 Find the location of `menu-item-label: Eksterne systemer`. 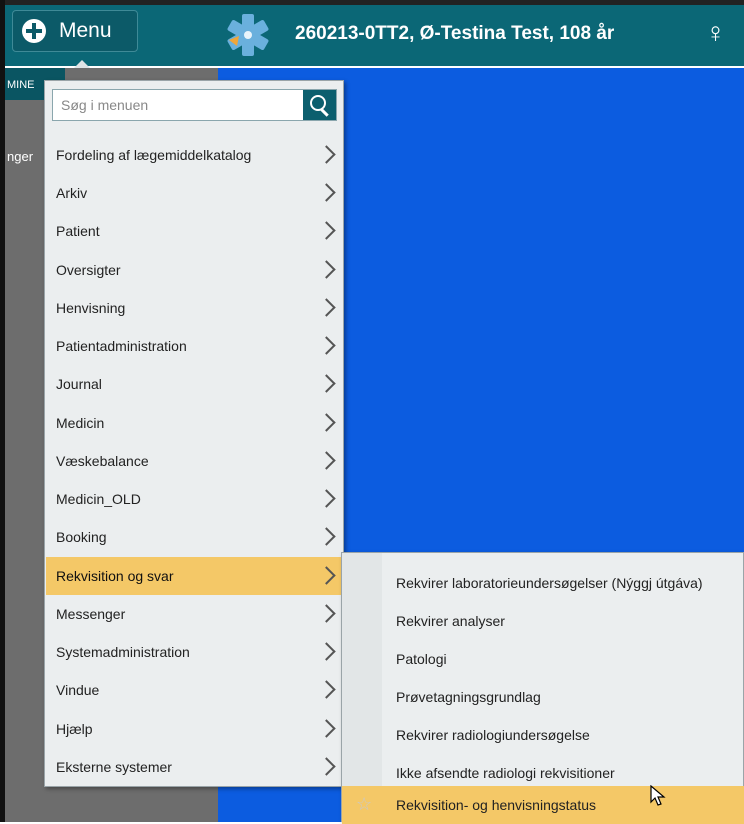

menu-item-label: Eksterne systemer is located at coordinates (114, 767).